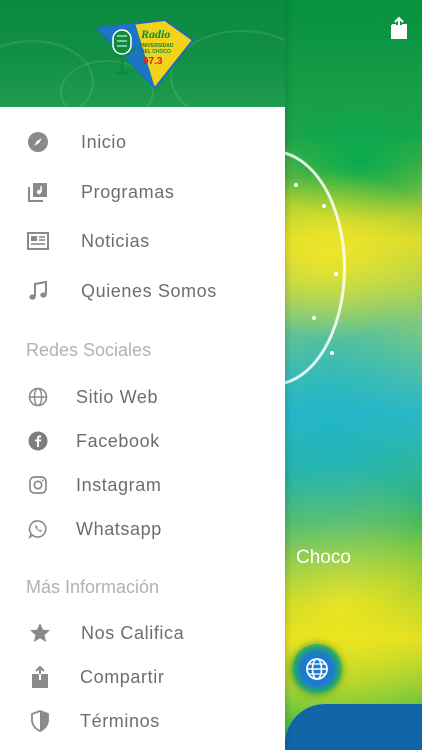  I want to click on menu-item-sitio-web: Sitio Web, so click(142, 397).